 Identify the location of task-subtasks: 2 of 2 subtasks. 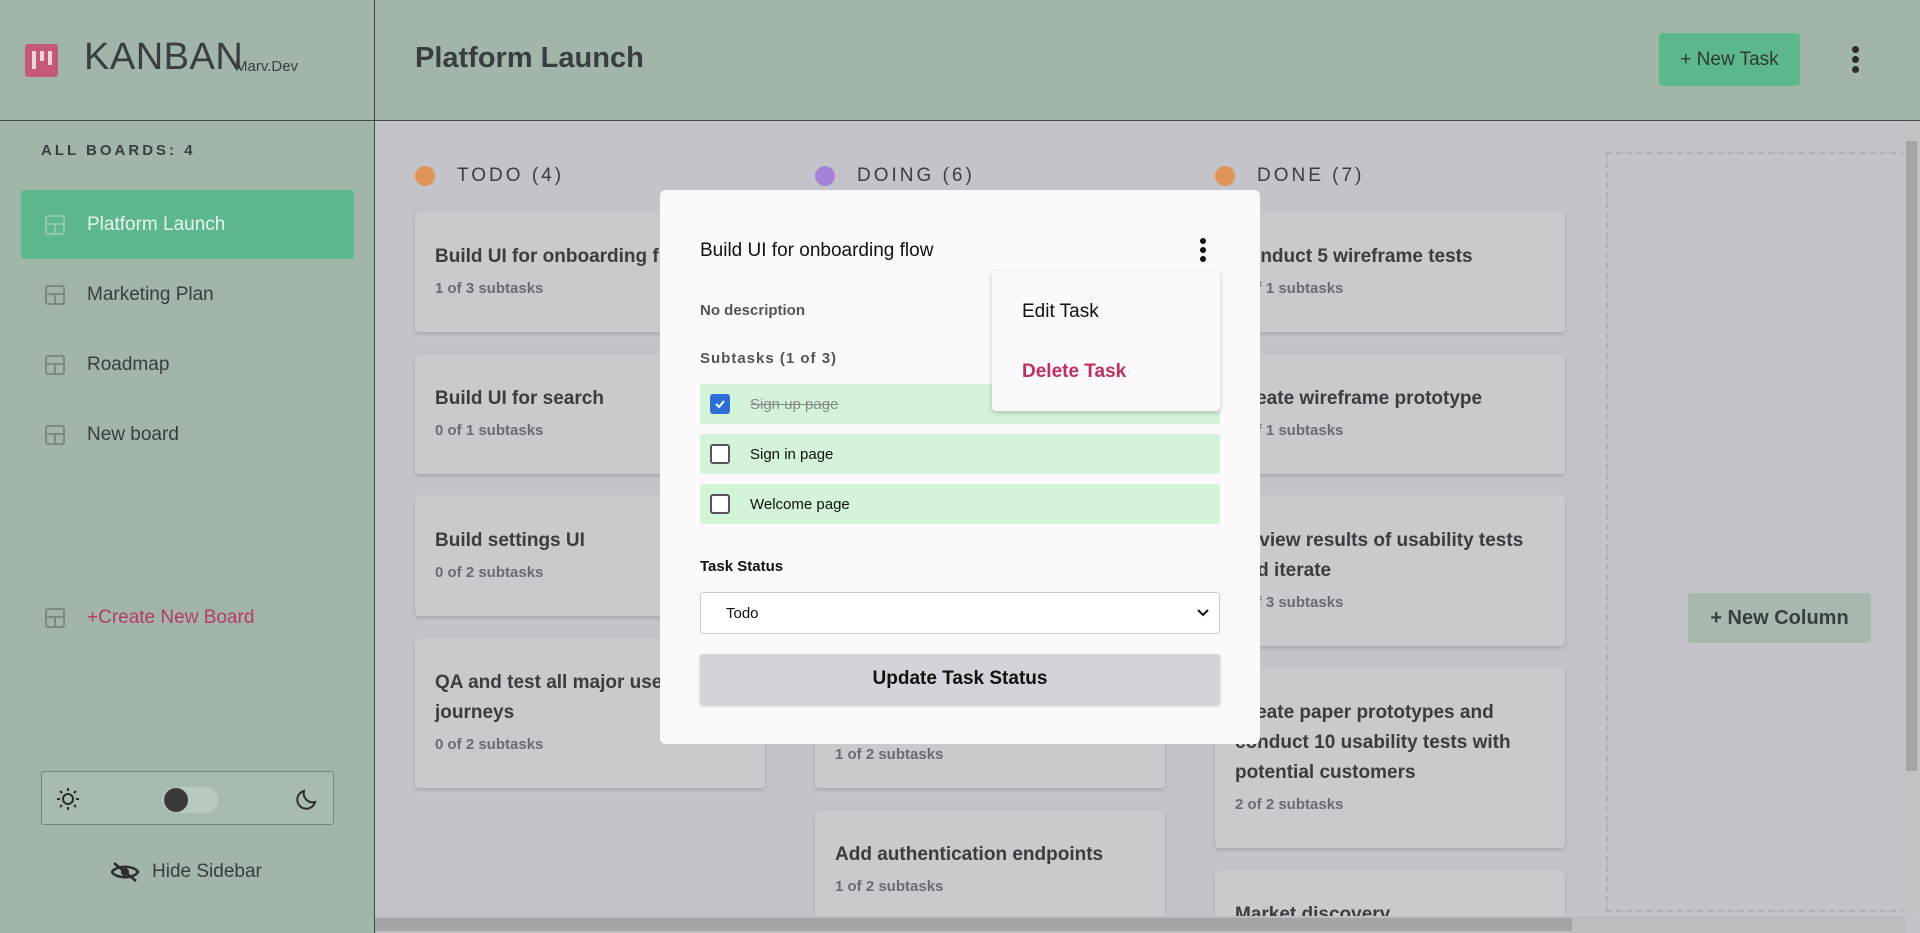
(1289, 804).